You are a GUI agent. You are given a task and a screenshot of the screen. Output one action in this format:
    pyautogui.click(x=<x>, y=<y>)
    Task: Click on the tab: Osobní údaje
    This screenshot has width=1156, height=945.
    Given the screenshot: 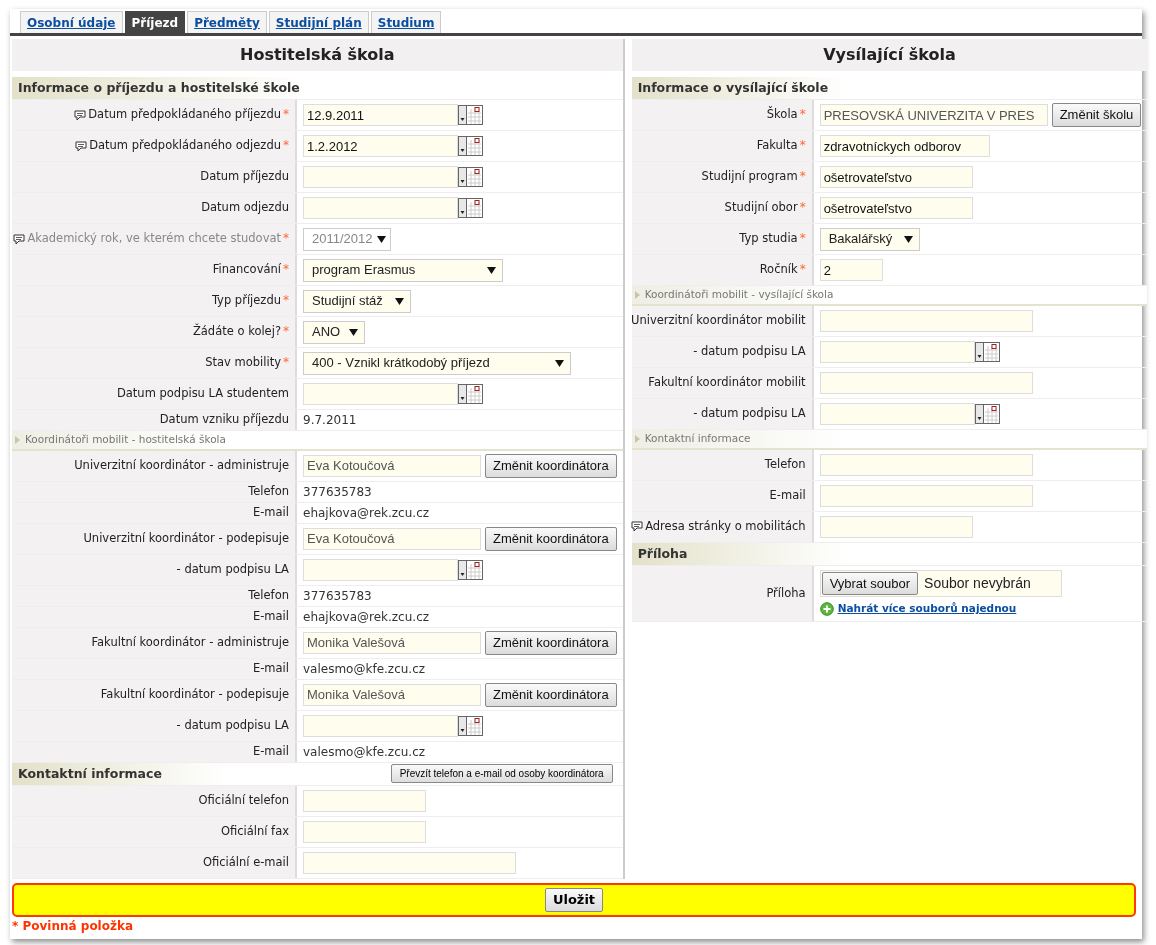 What is the action you would take?
    pyautogui.click(x=71, y=22)
    